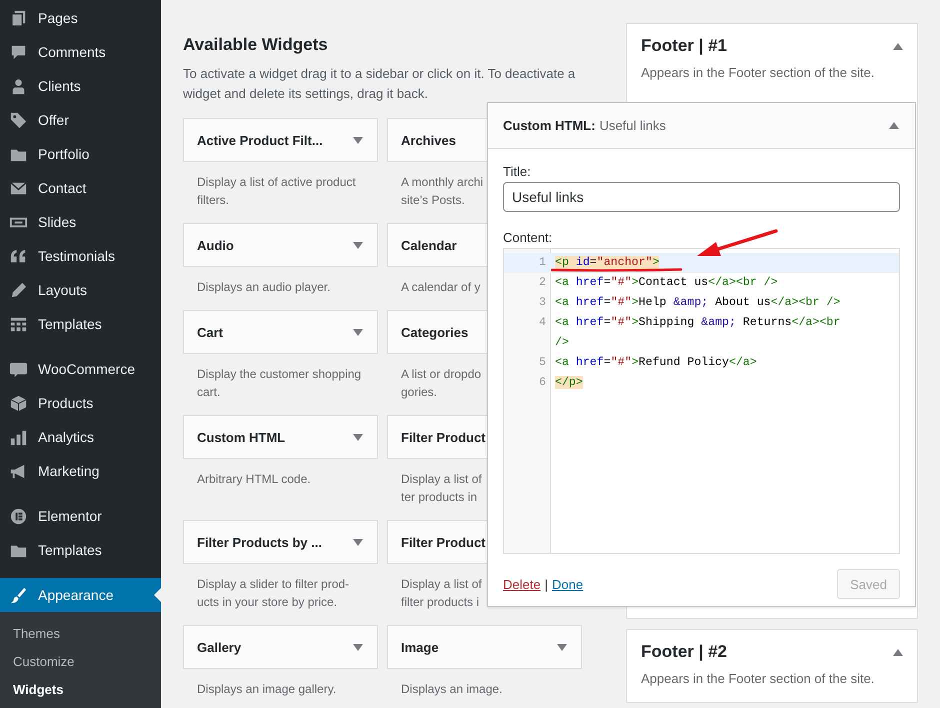 Image resolution: width=940 pixels, height=708 pixels. What do you see at coordinates (522, 584) in the screenshot?
I see `delete-link: Delete` at bounding box center [522, 584].